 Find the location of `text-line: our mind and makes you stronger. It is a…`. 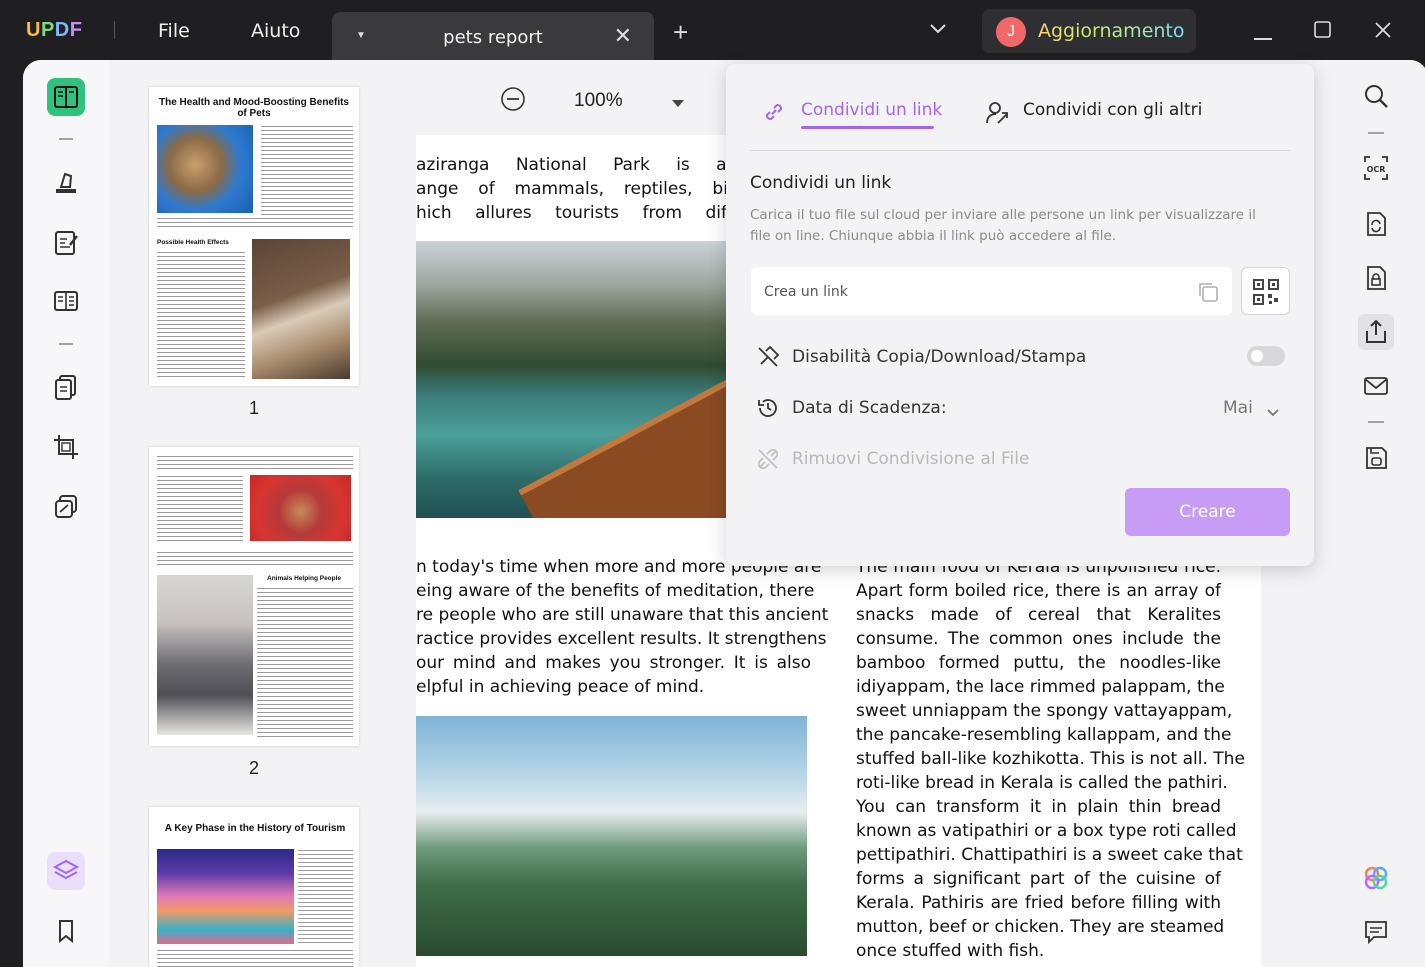

text-line: our mind and makes you stronger. It is a… is located at coordinates (613, 663).